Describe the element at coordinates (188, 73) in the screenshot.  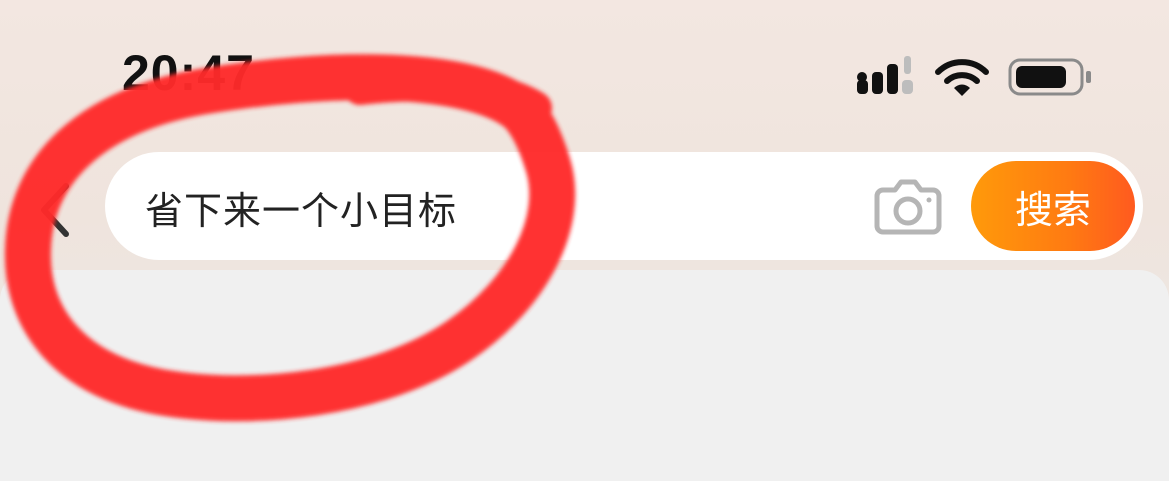
I see `status-time: 20:47` at that location.